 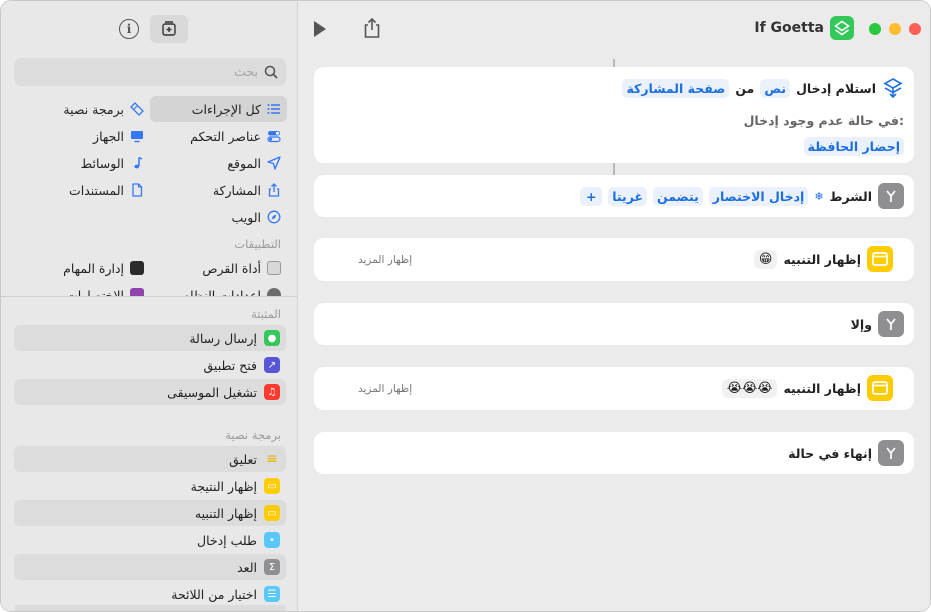 What do you see at coordinates (246, 217) in the screenshot?
I see `category-label: الويب` at bounding box center [246, 217].